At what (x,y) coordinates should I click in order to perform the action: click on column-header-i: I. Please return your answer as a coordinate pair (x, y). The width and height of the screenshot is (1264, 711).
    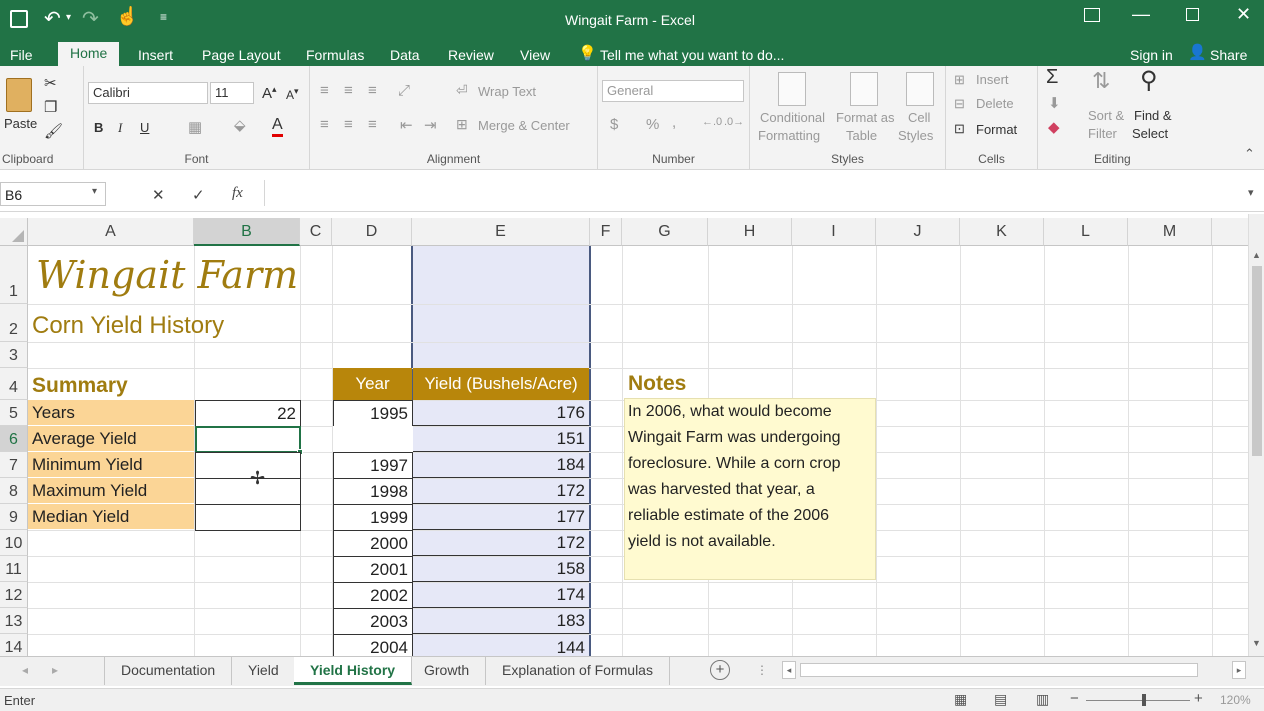
    Looking at the image, I should click on (834, 232).